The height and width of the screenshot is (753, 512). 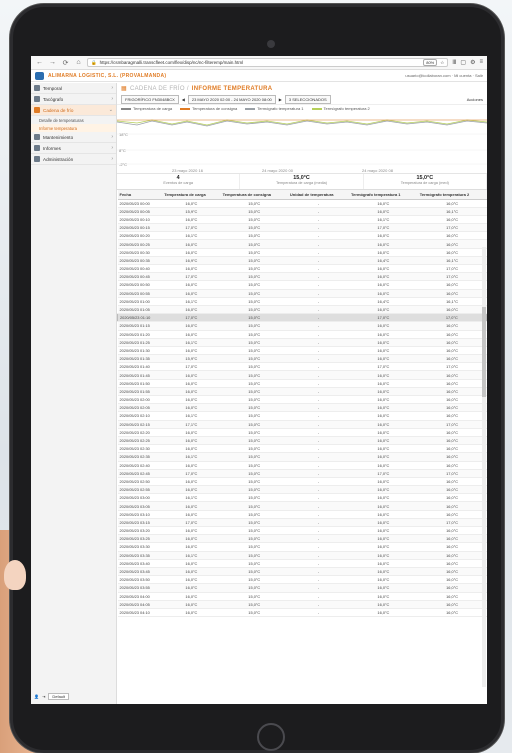 What do you see at coordinates (78, 62) in the screenshot?
I see `home-icon: ⌂` at bounding box center [78, 62].